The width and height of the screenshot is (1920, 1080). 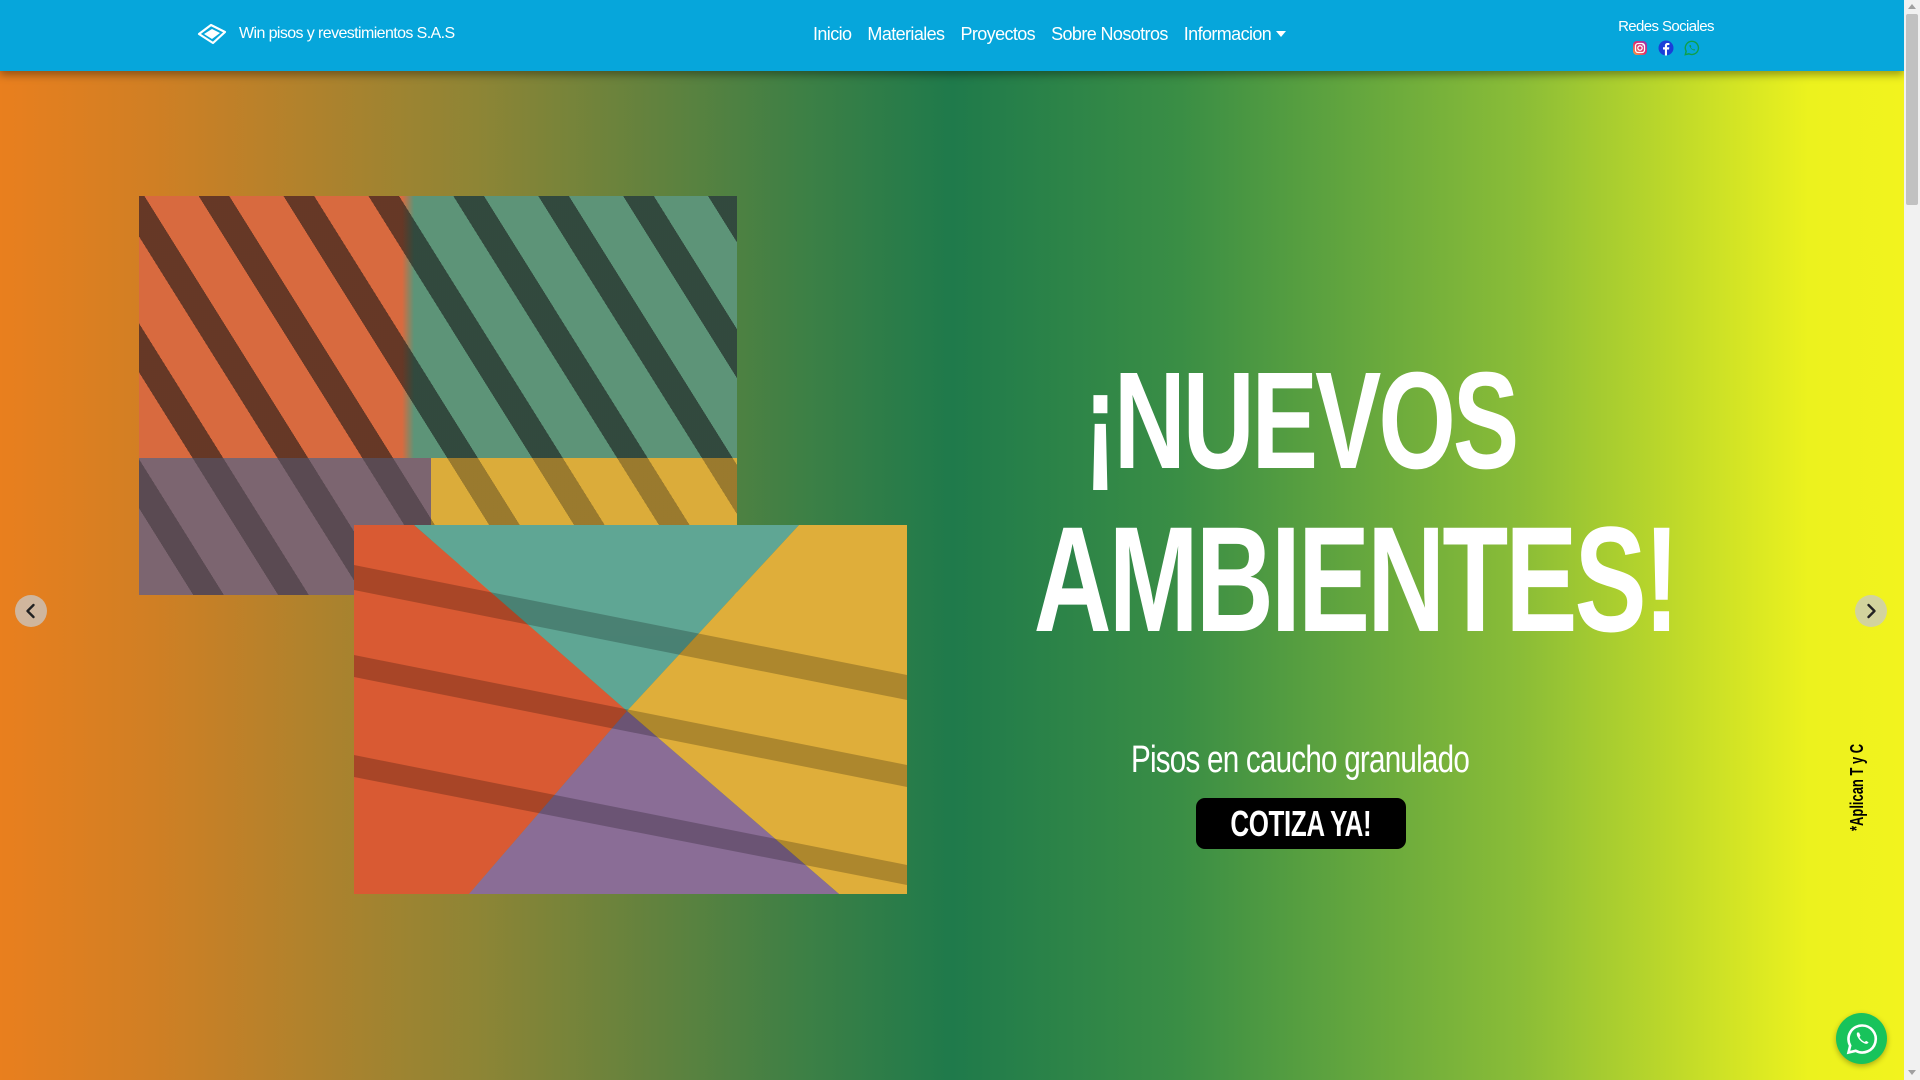 I want to click on social-icons, so click(x=1666, y=48).